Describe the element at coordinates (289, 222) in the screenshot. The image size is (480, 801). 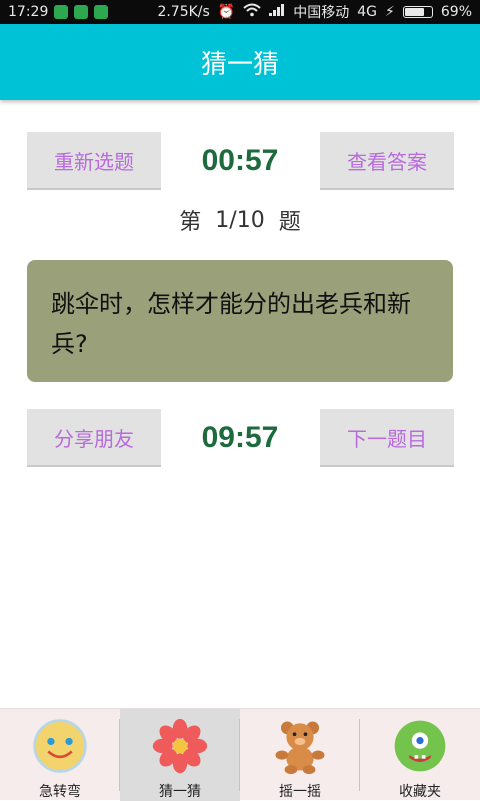
I see `progress-suffix: 题` at that location.